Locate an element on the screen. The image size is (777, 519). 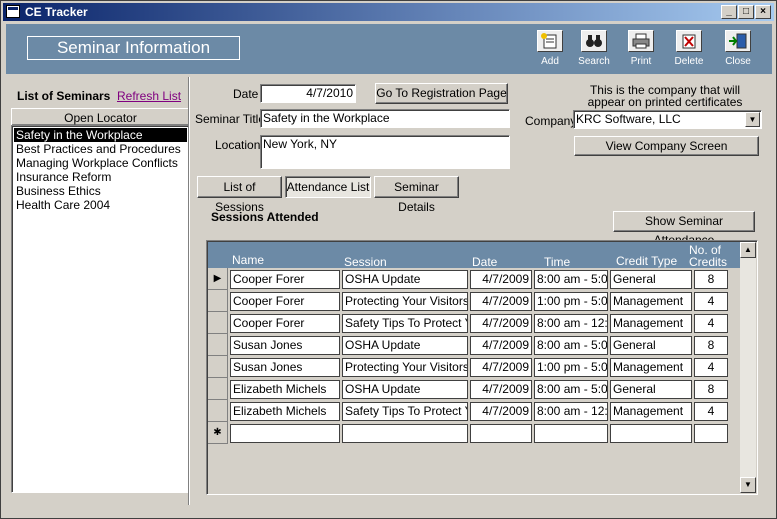
current-record-icon: ▶ is located at coordinates (218, 279).